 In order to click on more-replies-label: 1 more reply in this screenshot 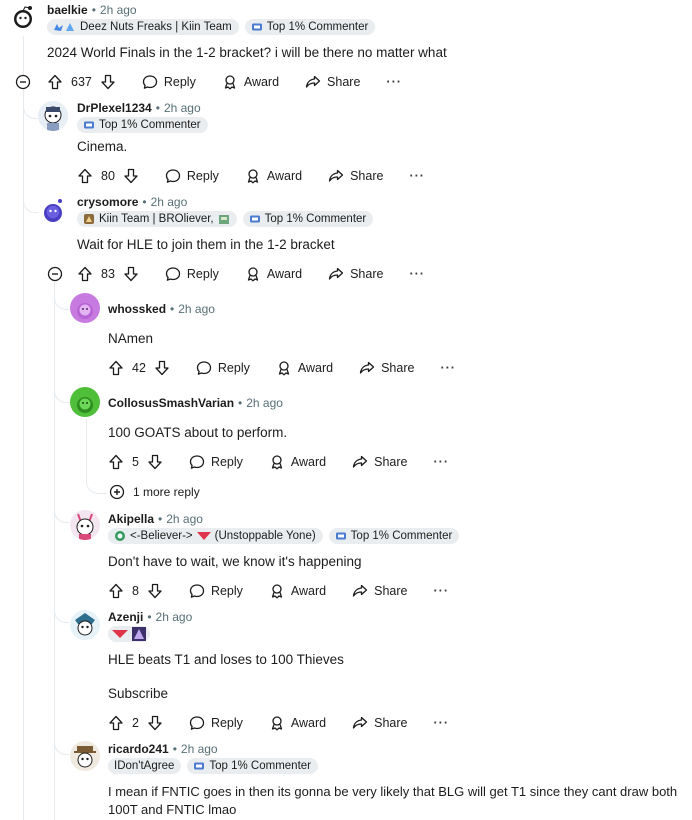, I will do `click(166, 492)`.